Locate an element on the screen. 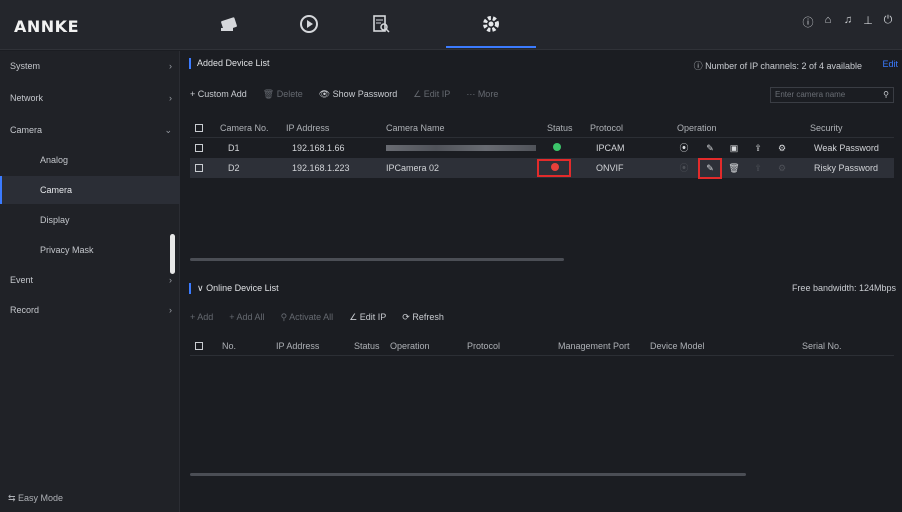  sidebar-item-camera: Camera ⌄ is located at coordinates (90, 130).